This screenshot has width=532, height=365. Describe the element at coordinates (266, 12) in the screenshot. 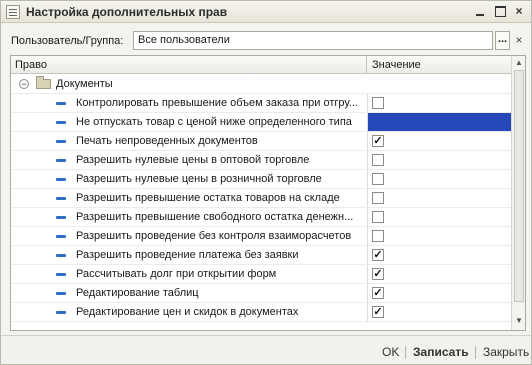

I see `title-bar: Настройка дополнительных прав ×` at that location.